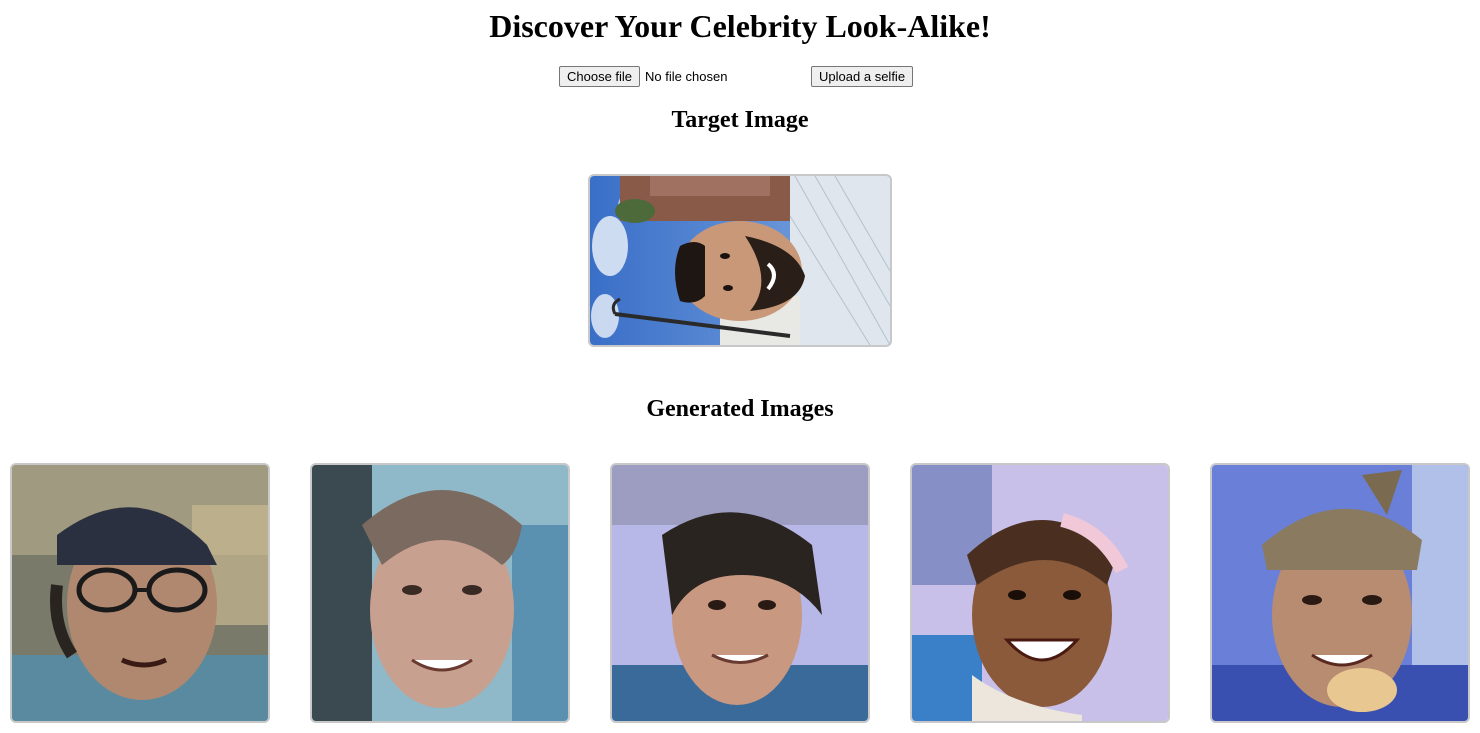  What do you see at coordinates (600, 76) in the screenshot?
I see `choose-file-button: Choose file` at bounding box center [600, 76].